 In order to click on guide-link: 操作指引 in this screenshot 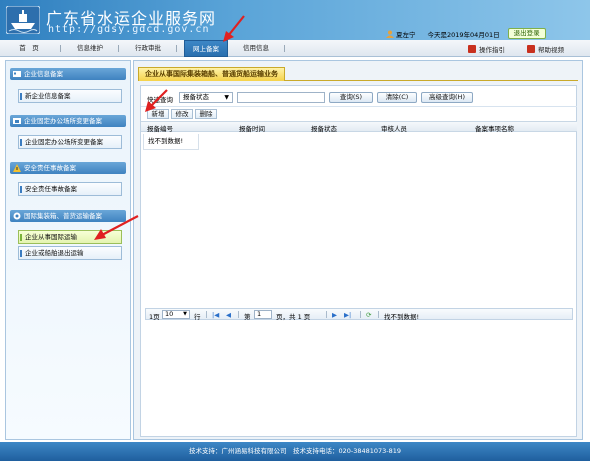, I will do `click(486, 48)`.